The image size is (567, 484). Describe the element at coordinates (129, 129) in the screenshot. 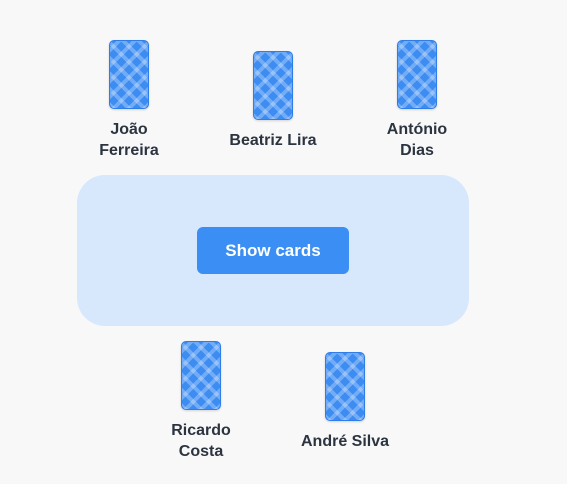

I see `player-name-line: João` at that location.